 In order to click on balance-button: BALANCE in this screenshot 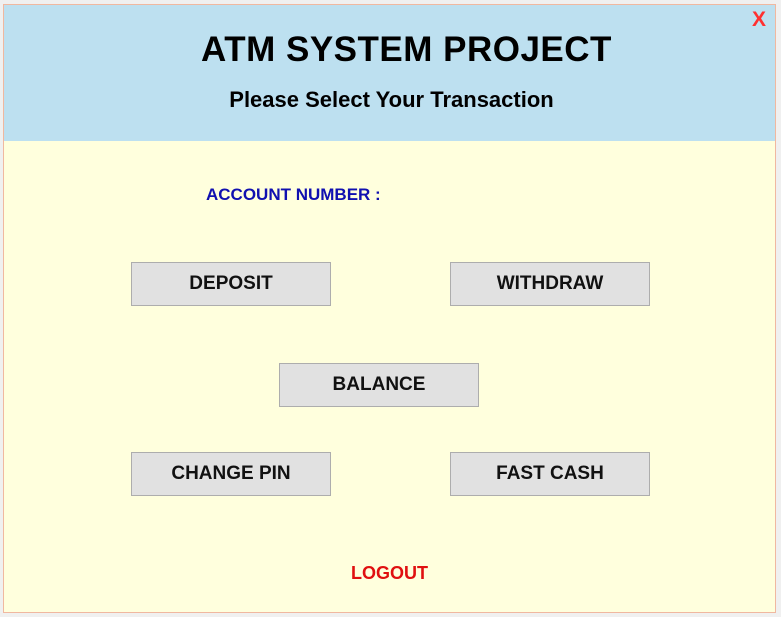, I will do `click(379, 385)`.